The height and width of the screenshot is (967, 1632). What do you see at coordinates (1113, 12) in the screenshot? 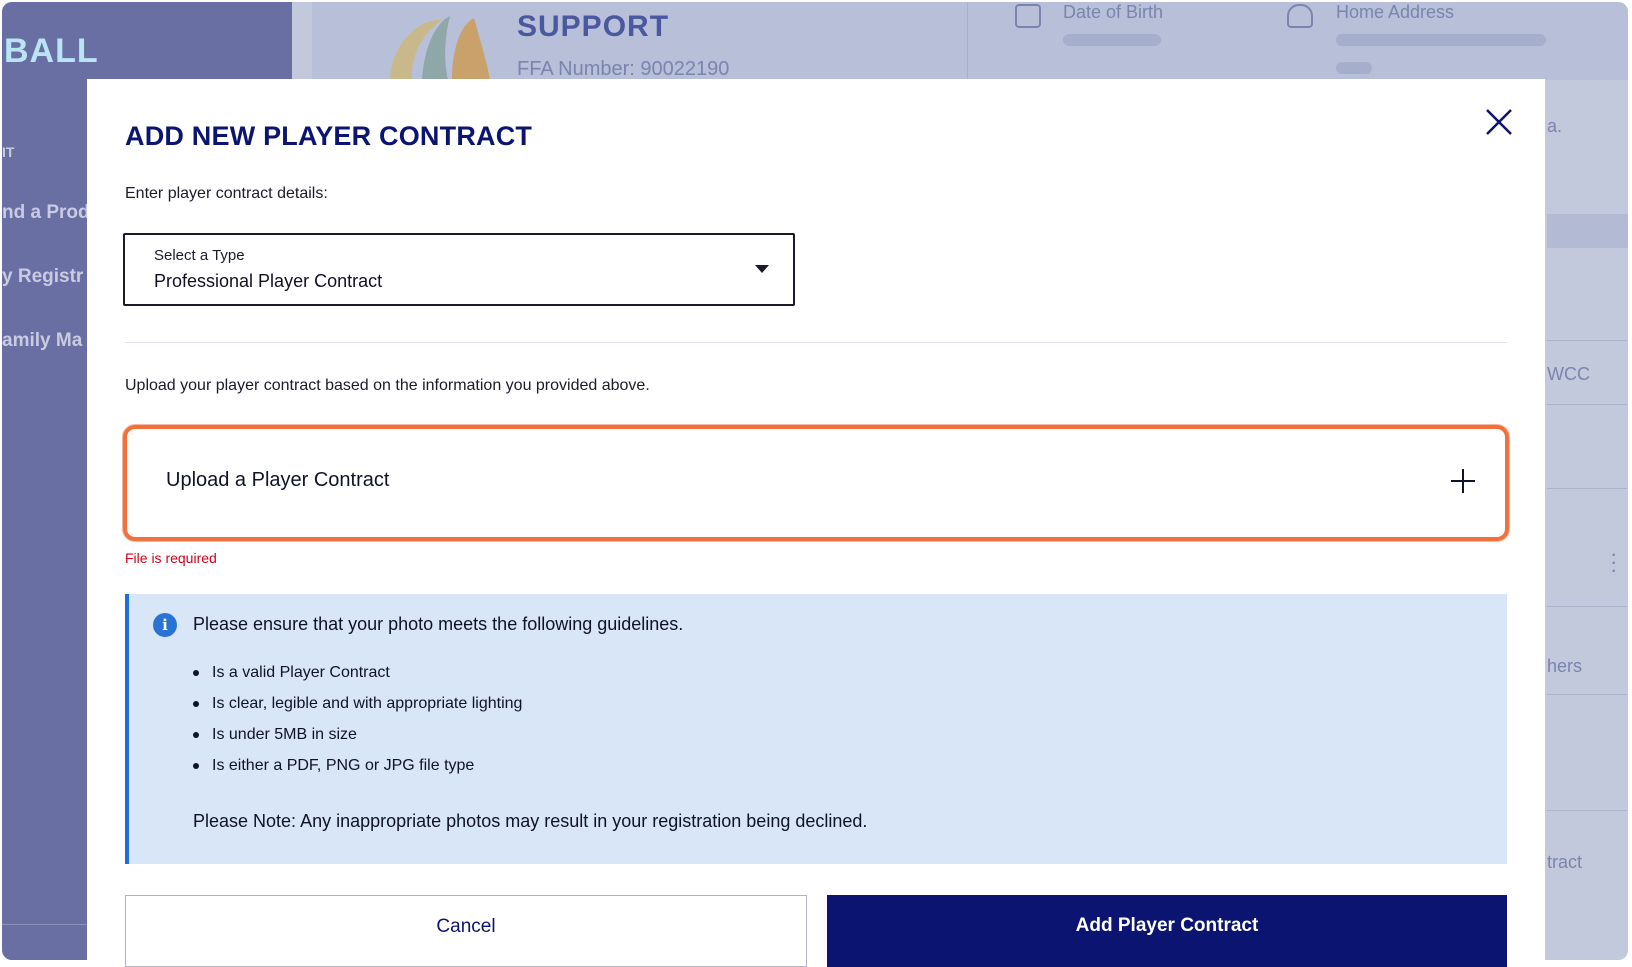
I see `date-of-birth-label: Date of Birth` at bounding box center [1113, 12].